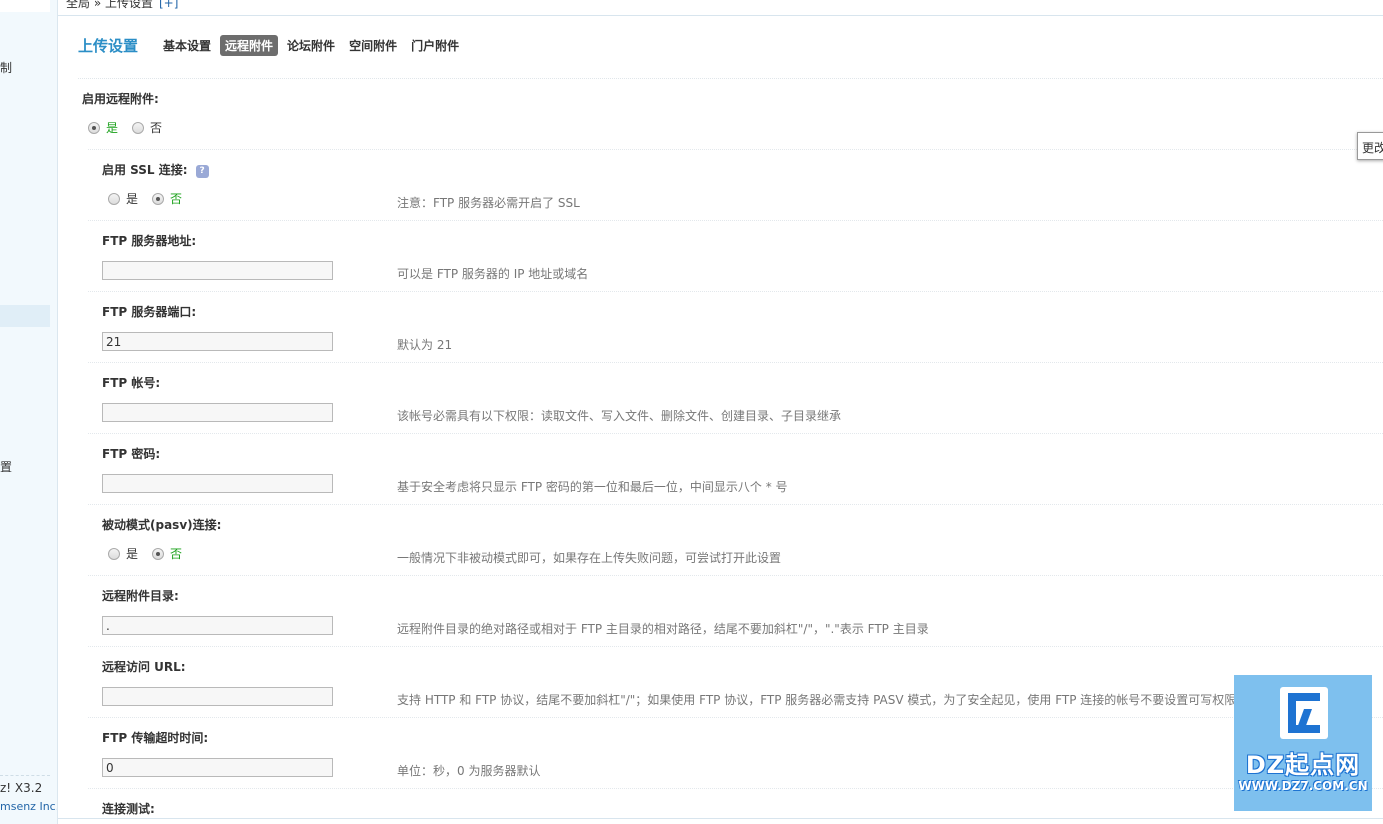 The image size is (1383, 824). What do you see at coordinates (217, 270) in the screenshot?
I see `ftp-host-input` at bounding box center [217, 270].